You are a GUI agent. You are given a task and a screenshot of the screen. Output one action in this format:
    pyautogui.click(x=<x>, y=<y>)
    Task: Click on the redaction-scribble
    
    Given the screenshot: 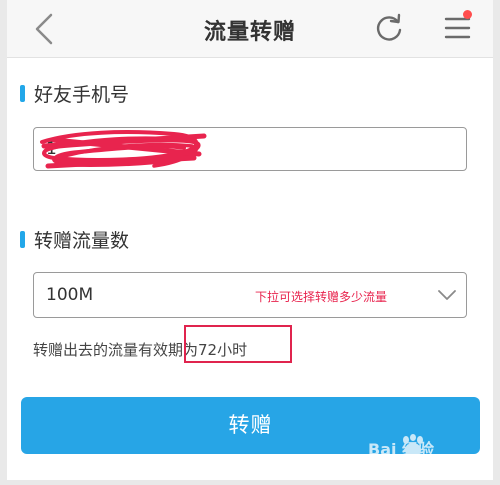 What is the action you would take?
    pyautogui.click(x=123, y=149)
    